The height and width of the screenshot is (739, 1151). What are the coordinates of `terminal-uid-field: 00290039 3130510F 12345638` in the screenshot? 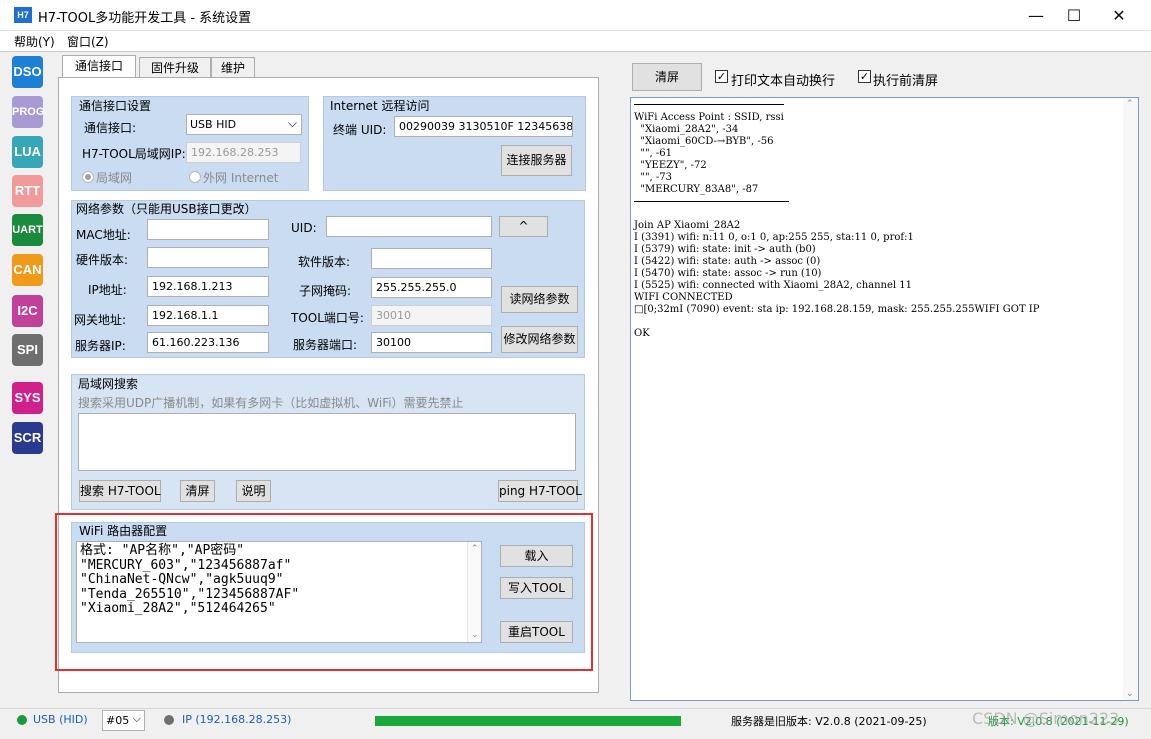 It's located at (483, 126).